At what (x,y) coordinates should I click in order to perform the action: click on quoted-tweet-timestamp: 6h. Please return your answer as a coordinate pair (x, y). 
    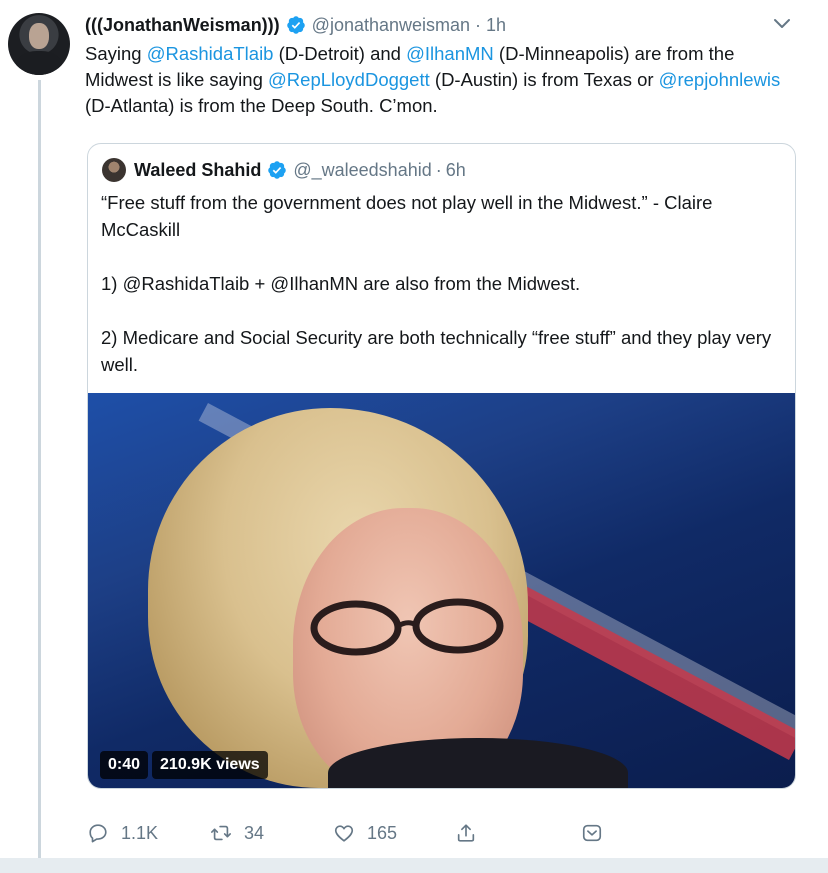
    Looking at the image, I should click on (455, 169).